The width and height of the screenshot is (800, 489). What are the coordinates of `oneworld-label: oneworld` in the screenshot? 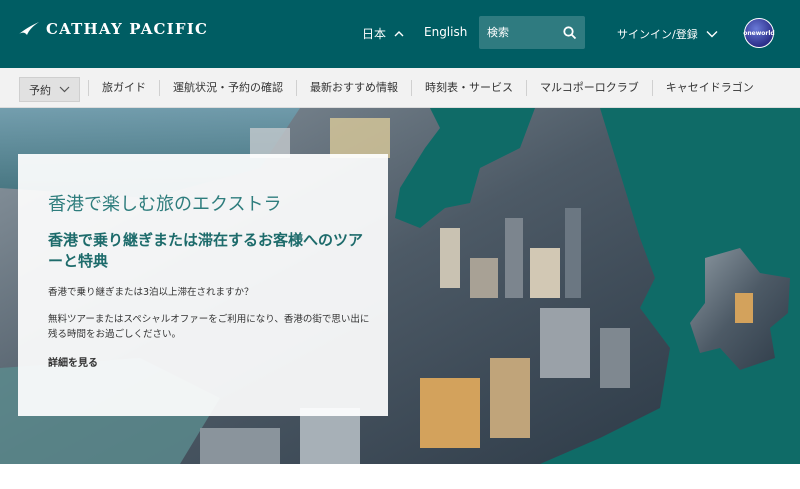 It's located at (759, 33).